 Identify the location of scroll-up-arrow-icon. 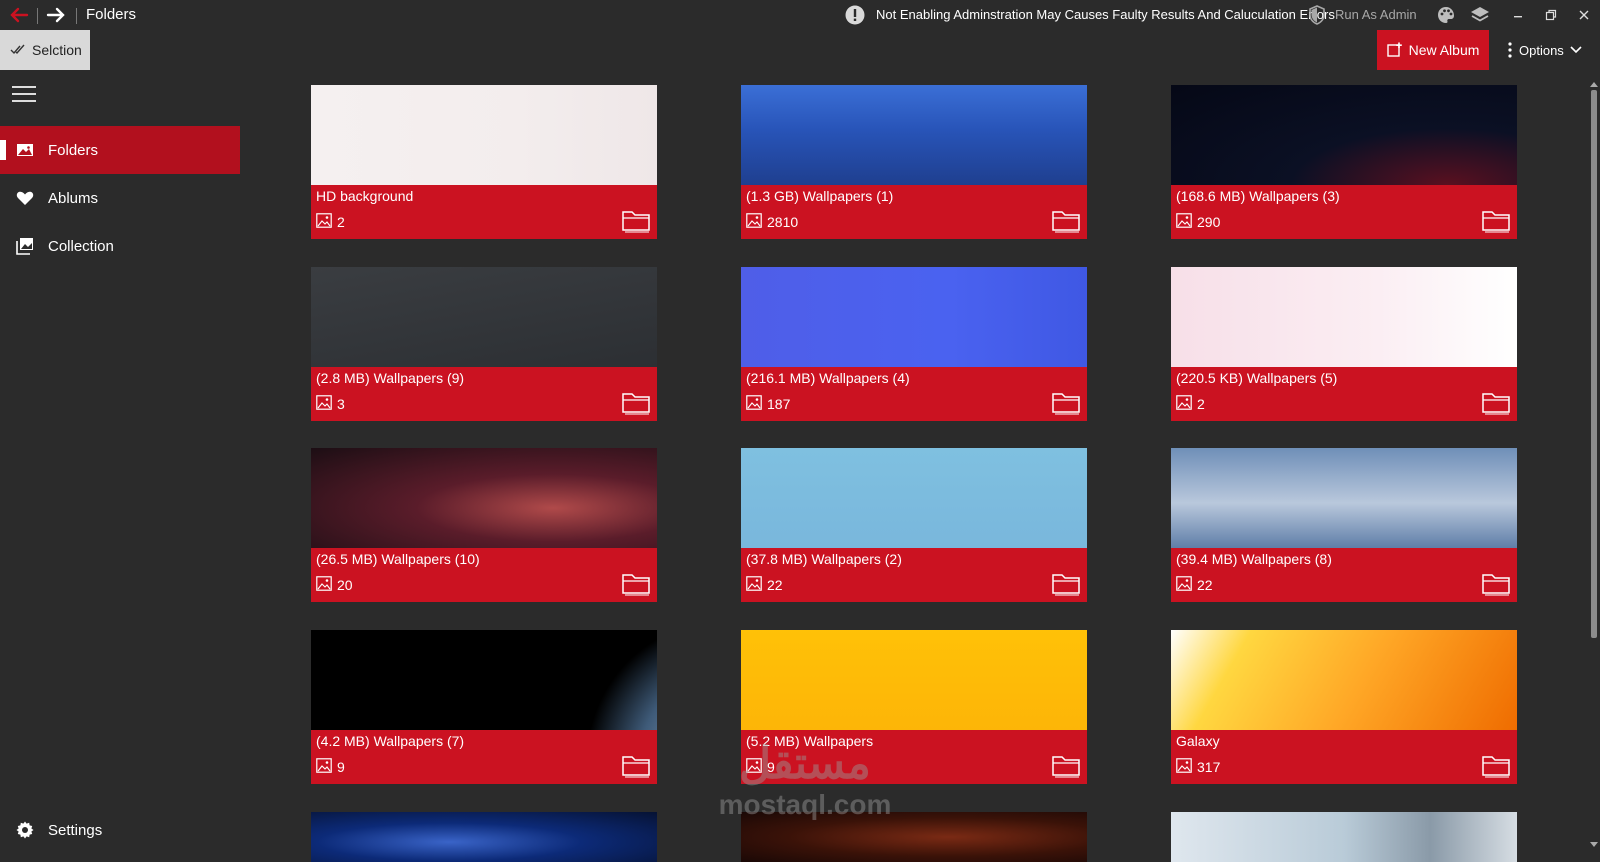
(1594, 84).